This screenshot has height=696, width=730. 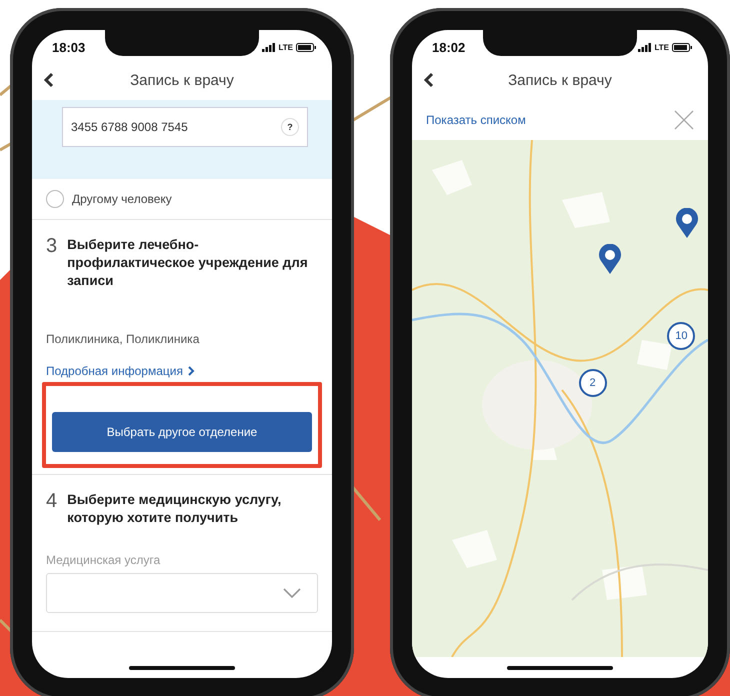 I want to click on close-icon, so click(x=684, y=120).